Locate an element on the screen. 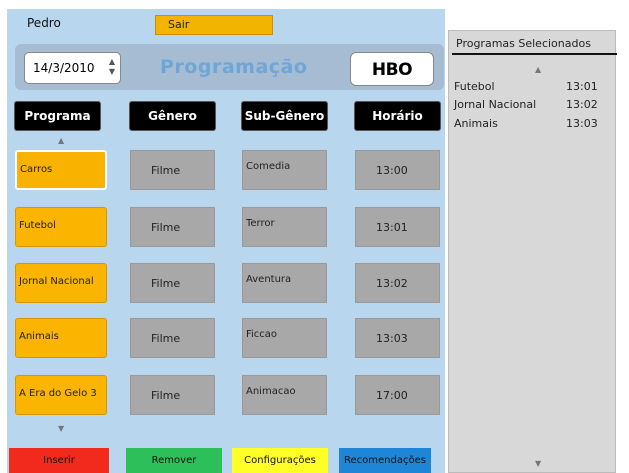 This screenshot has height=473, width=629. date-value: 14/3/2010 is located at coordinates (64, 68).